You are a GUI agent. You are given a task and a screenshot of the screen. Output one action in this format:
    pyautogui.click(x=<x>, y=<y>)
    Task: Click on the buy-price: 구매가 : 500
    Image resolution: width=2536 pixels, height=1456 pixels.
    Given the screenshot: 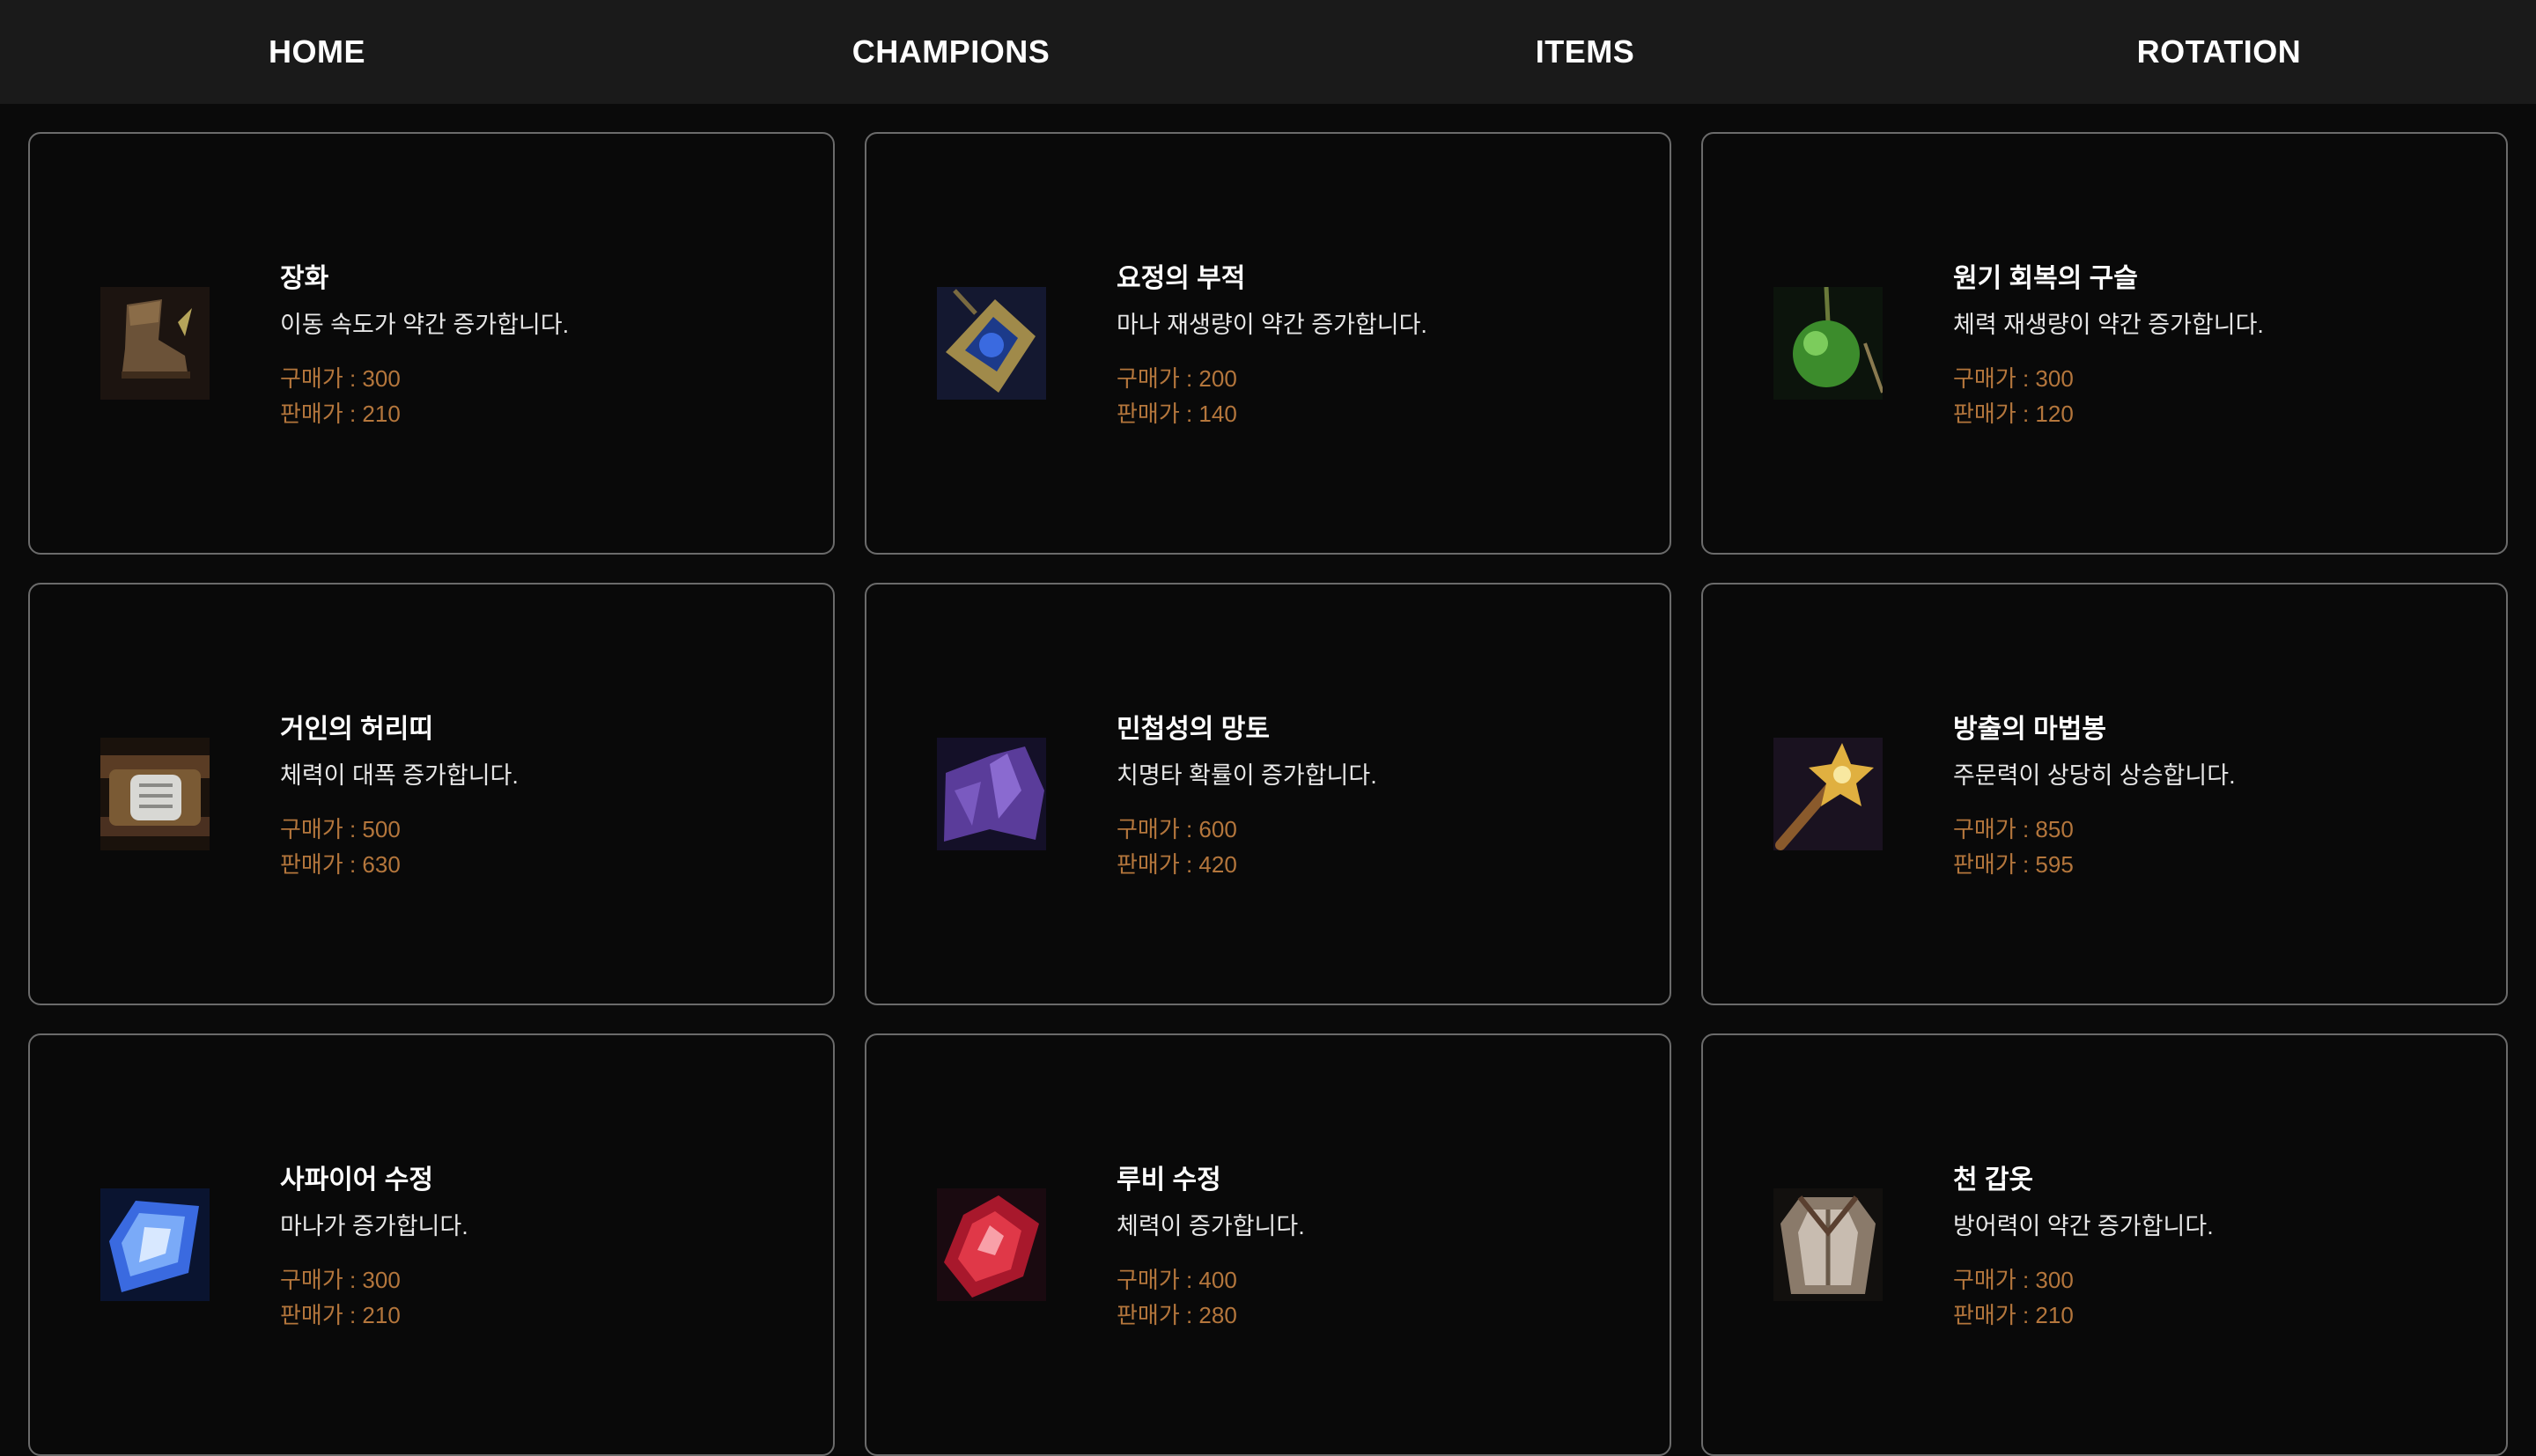 What is the action you would take?
    pyautogui.click(x=340, y=828)
    